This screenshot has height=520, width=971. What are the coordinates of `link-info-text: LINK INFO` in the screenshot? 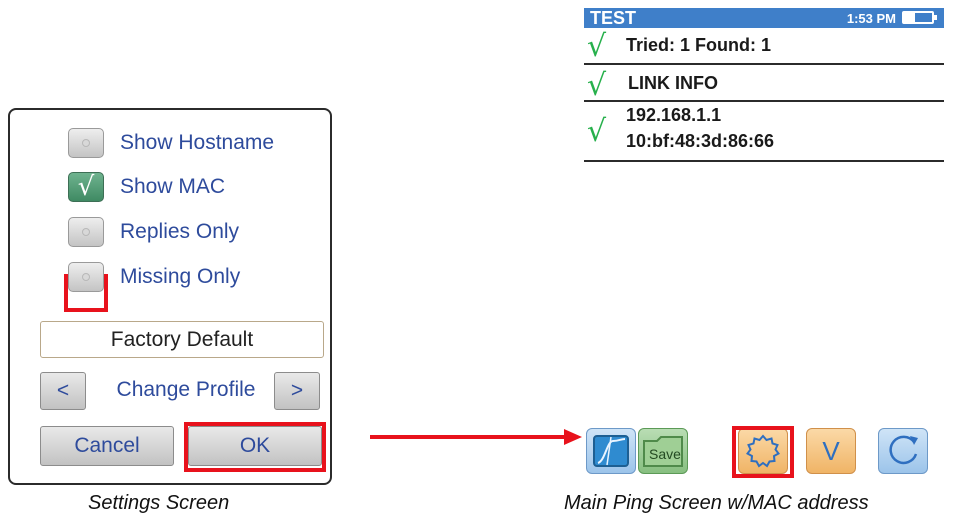 It's located at (673, 83).